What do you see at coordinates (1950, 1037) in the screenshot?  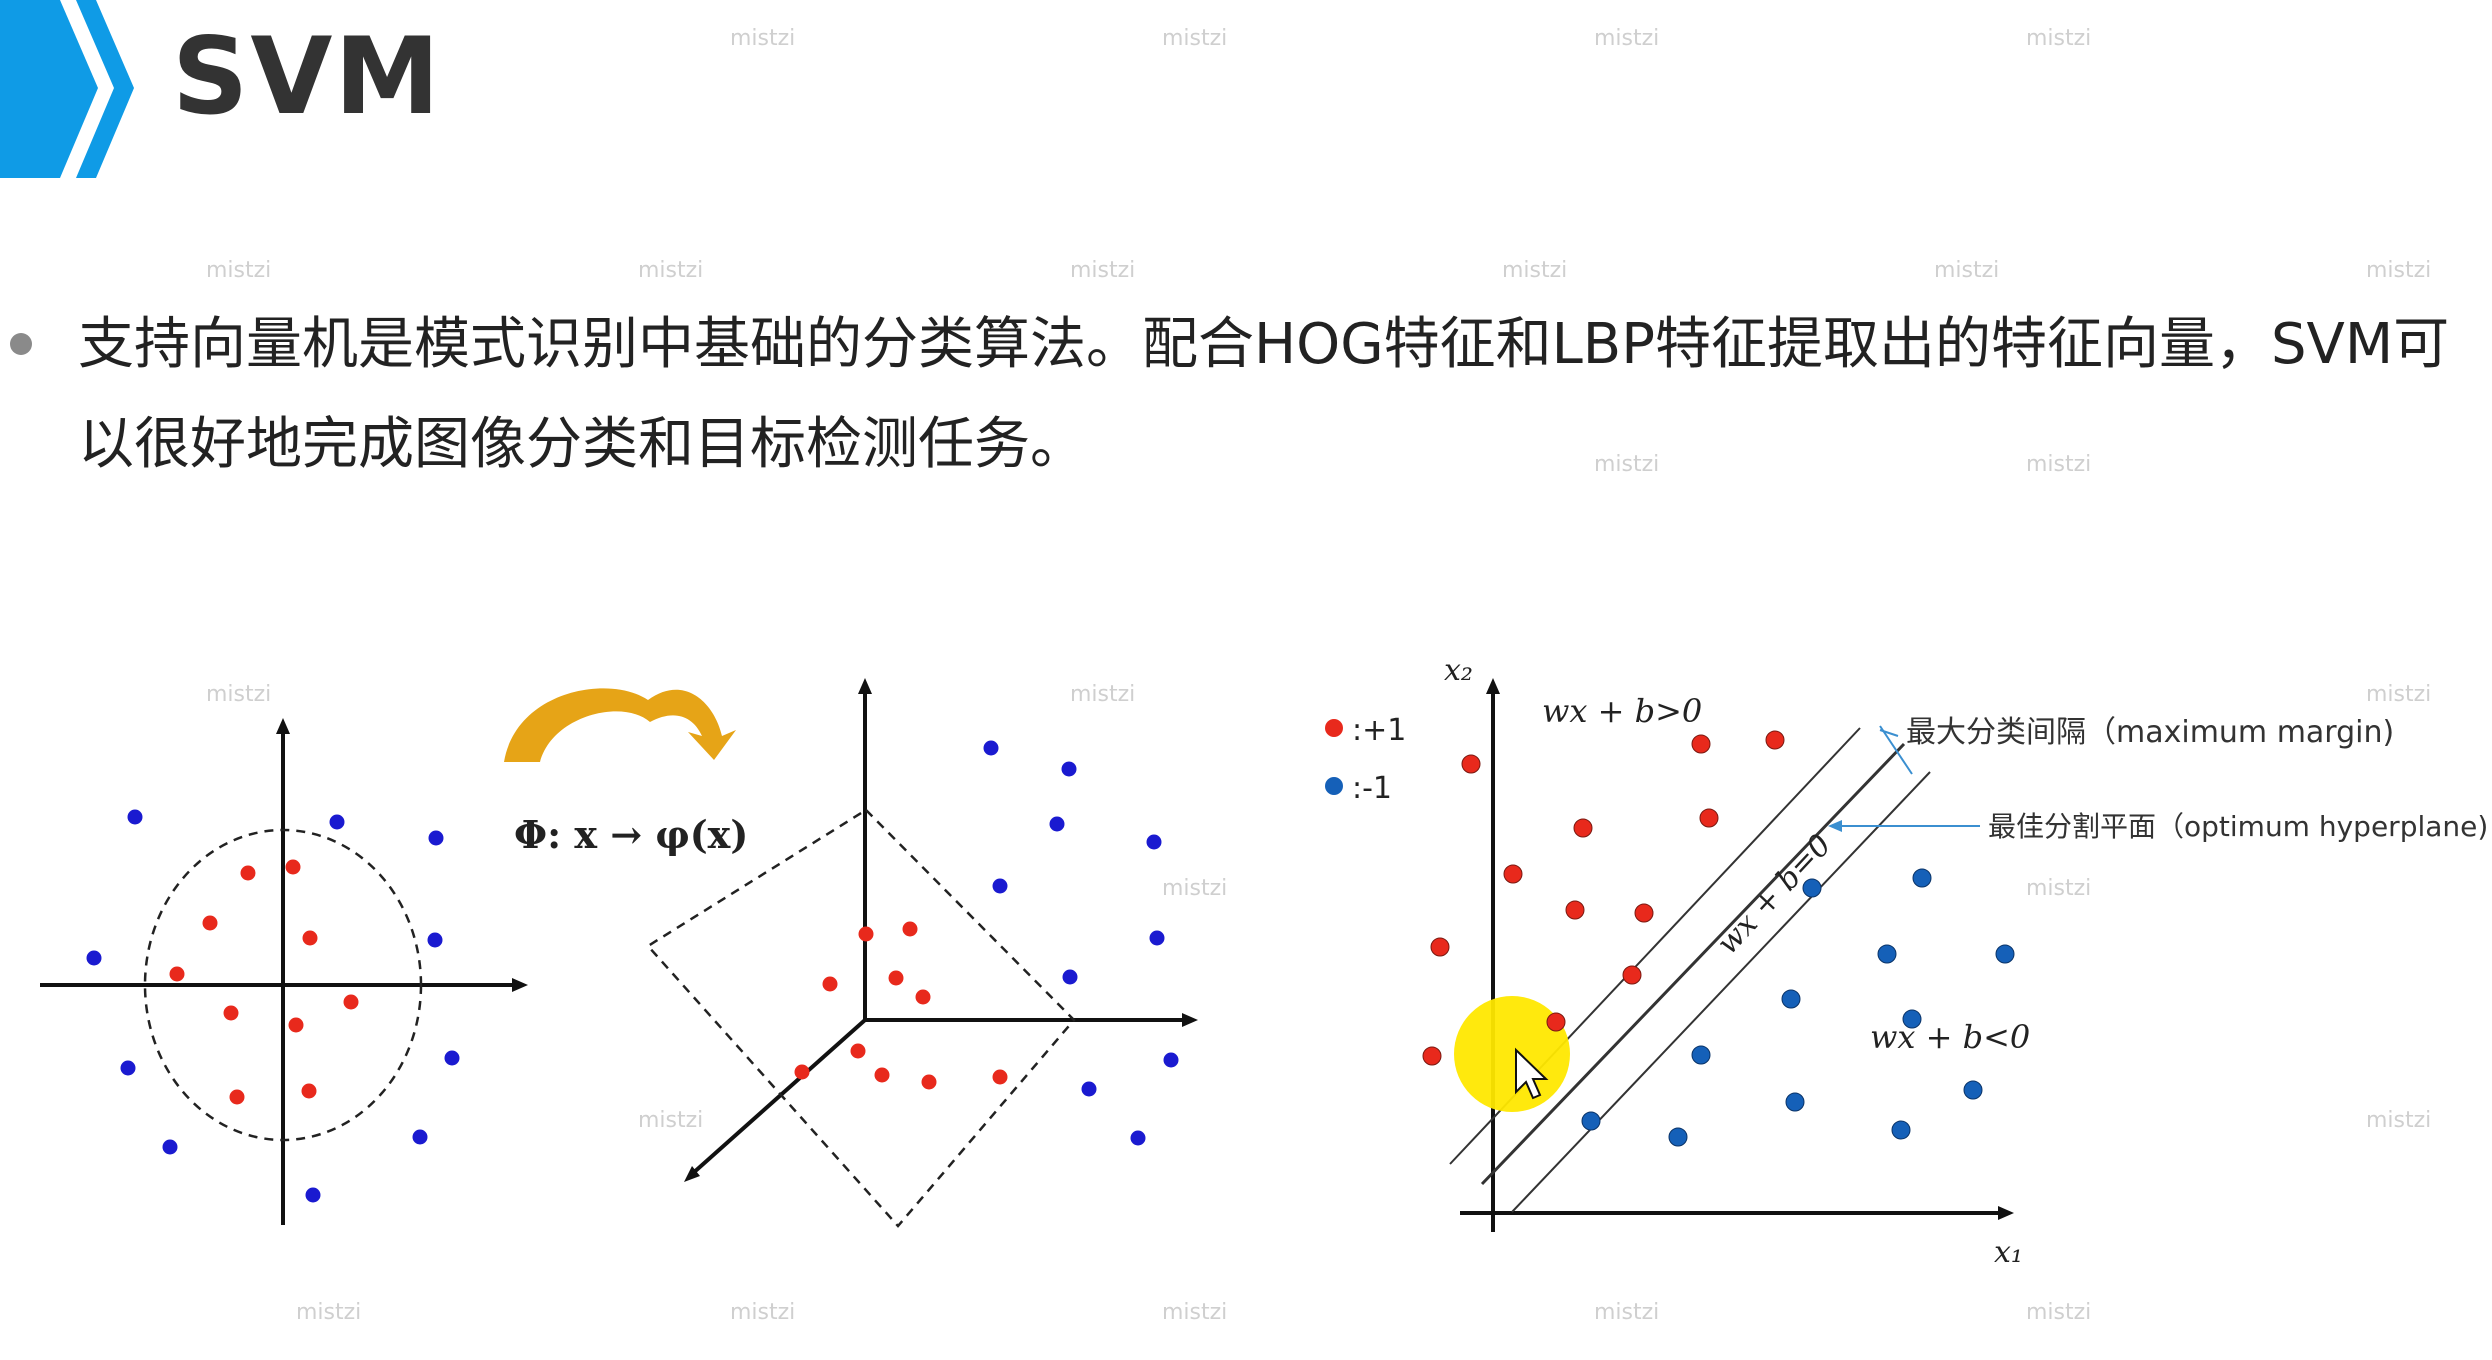 I see `negative-region-label: wx + b<0` at bounding box center [1950, 1037].